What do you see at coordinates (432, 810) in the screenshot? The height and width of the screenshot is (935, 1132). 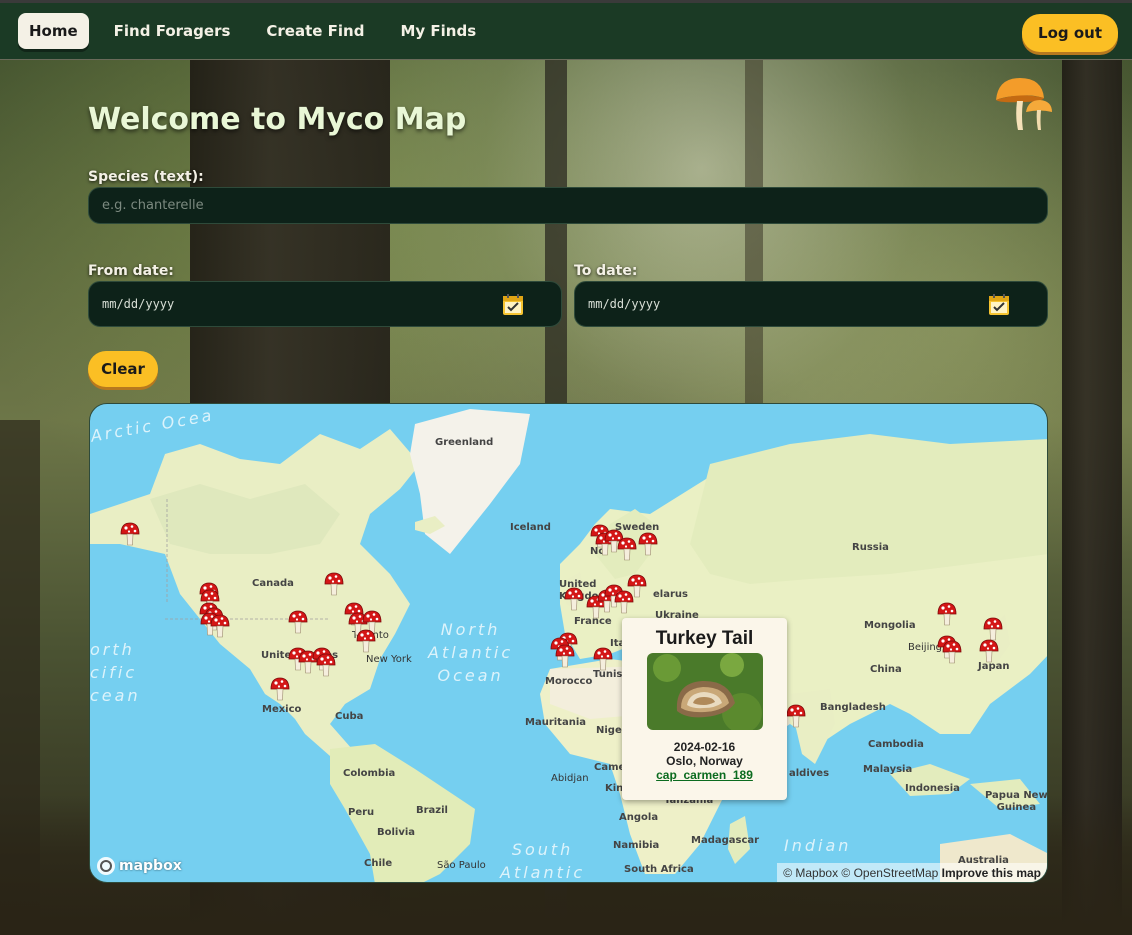 I see `map-label-brazil: Brazil` at bounding box center [432, 810].